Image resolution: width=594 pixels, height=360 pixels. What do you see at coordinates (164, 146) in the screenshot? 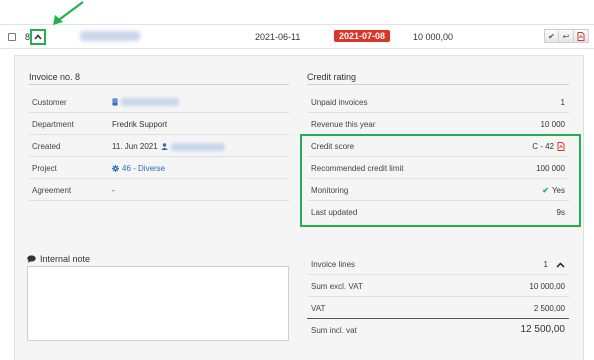
I see `user-icon` at bounding box center [164, 146].